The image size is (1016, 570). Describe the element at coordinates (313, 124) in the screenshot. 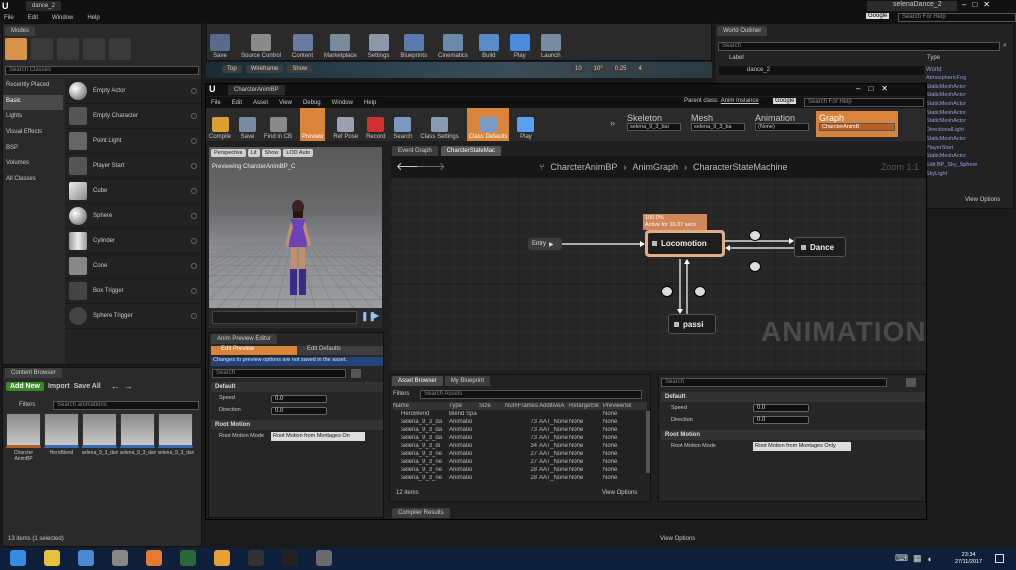

I see `bp-preview-button: Preview` at that location.